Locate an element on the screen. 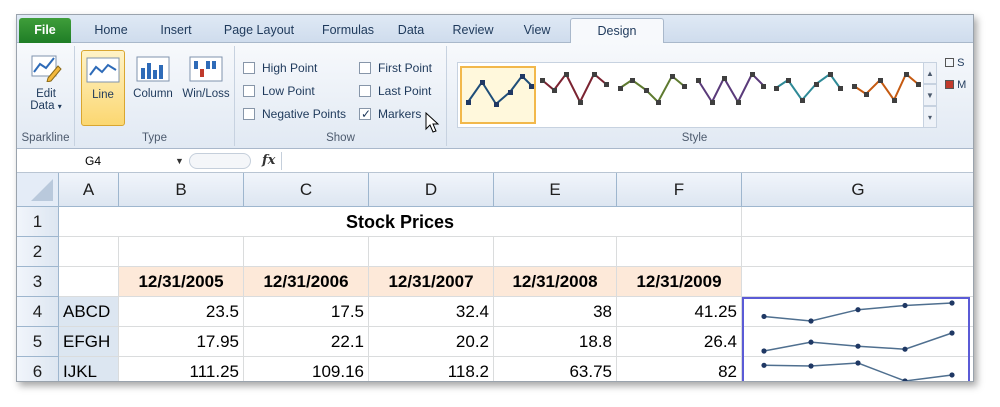  tab-design: Design is located at coordinates (617, 31).